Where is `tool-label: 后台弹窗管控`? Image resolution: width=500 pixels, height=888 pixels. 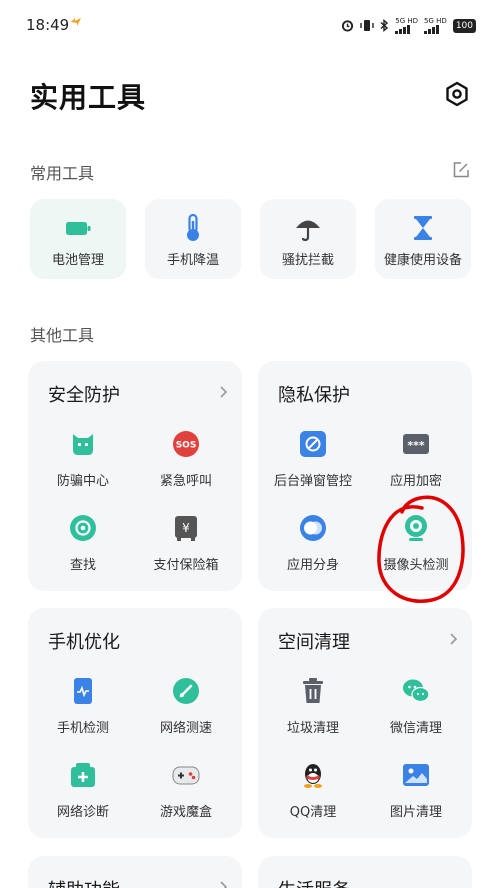
tool-label: 后台弹窗管控 is located at coordinates (312, 481).